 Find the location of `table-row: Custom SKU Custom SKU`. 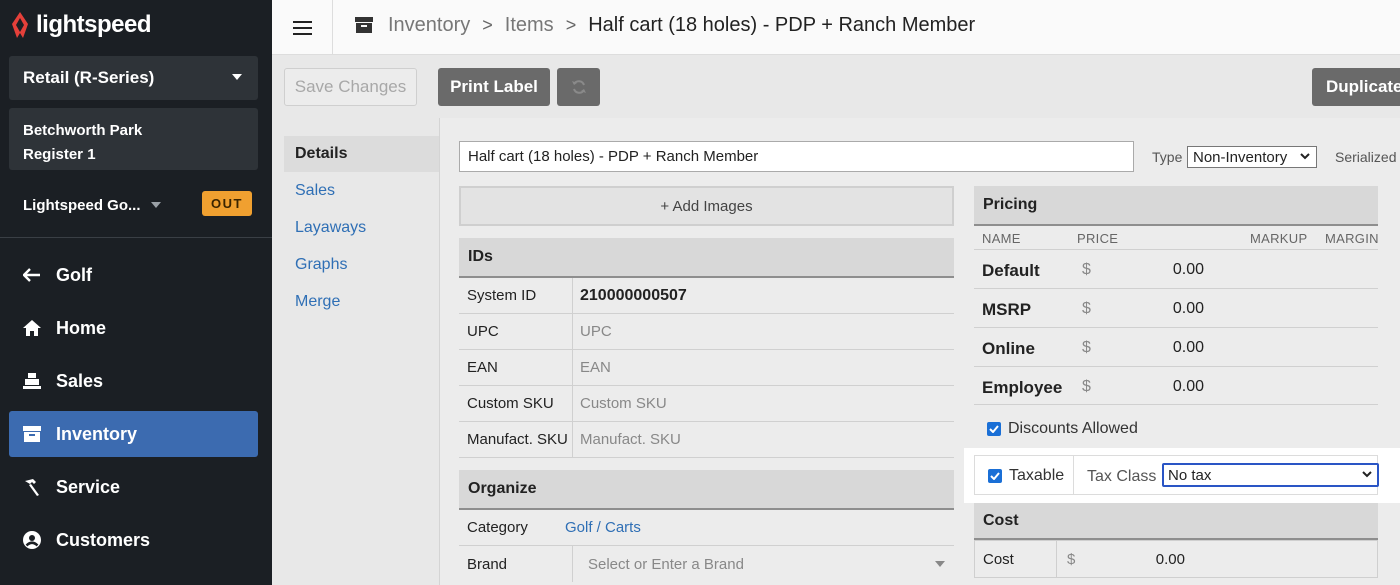

table-row: Custom SKU Custom SKU is located at coordinates (706, 404).